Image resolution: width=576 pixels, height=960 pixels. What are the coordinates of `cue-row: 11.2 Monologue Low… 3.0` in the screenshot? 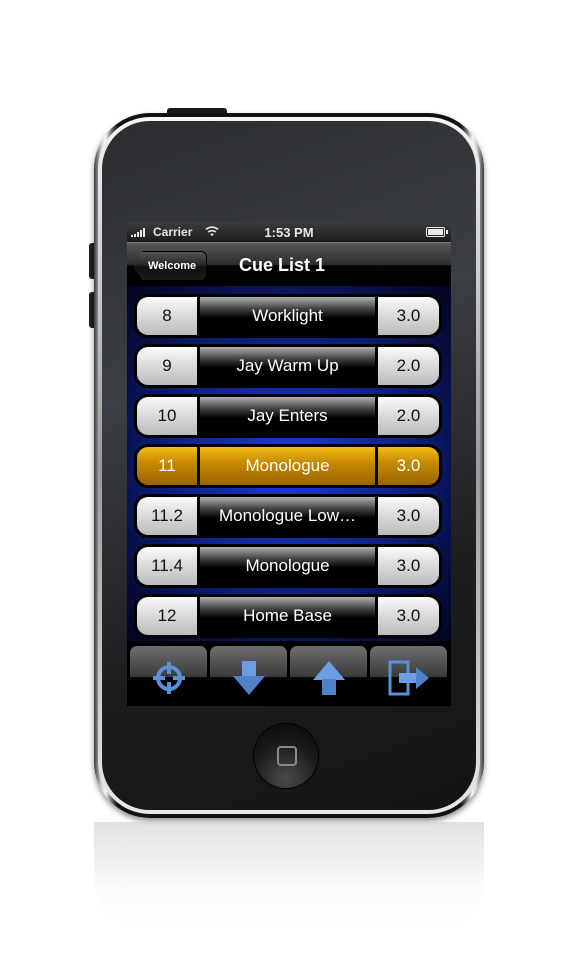 It's located at (288, 516).